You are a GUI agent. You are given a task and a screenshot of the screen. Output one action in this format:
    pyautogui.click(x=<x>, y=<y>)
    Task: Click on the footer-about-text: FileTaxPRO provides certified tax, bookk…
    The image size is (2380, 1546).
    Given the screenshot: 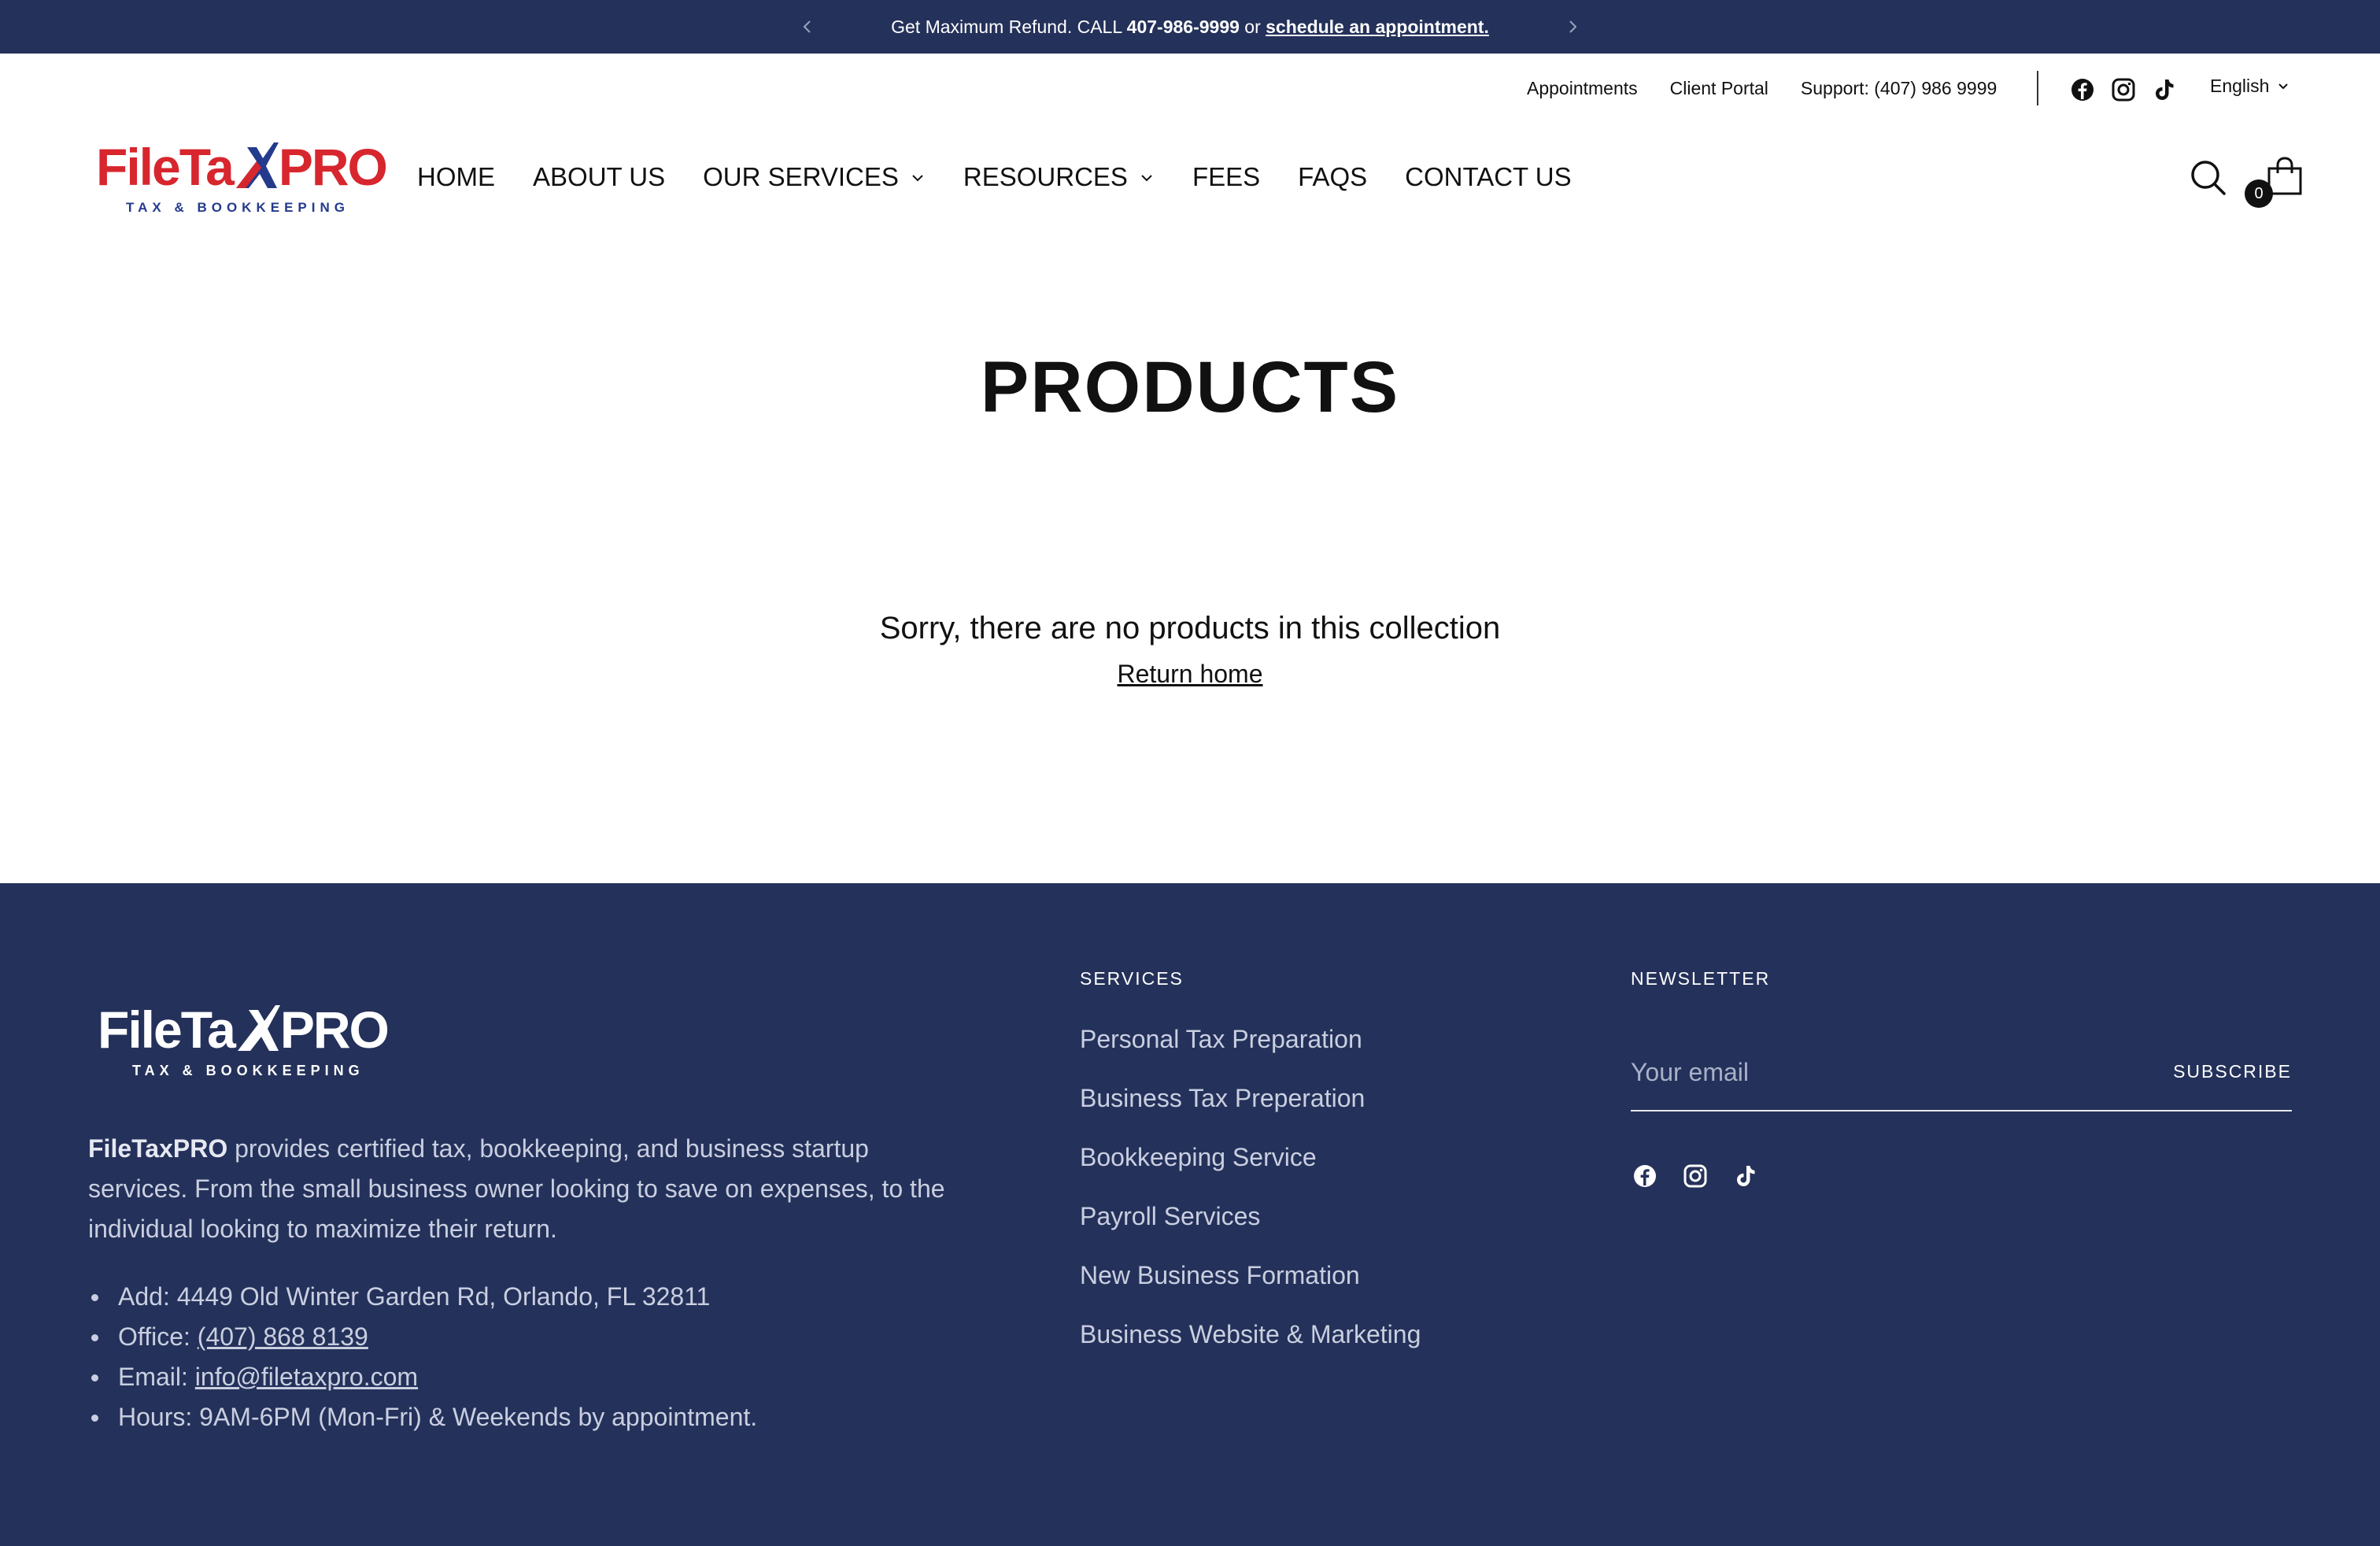 What is the action you would take?
    pyautogui.click(x=517, y=1189)
    